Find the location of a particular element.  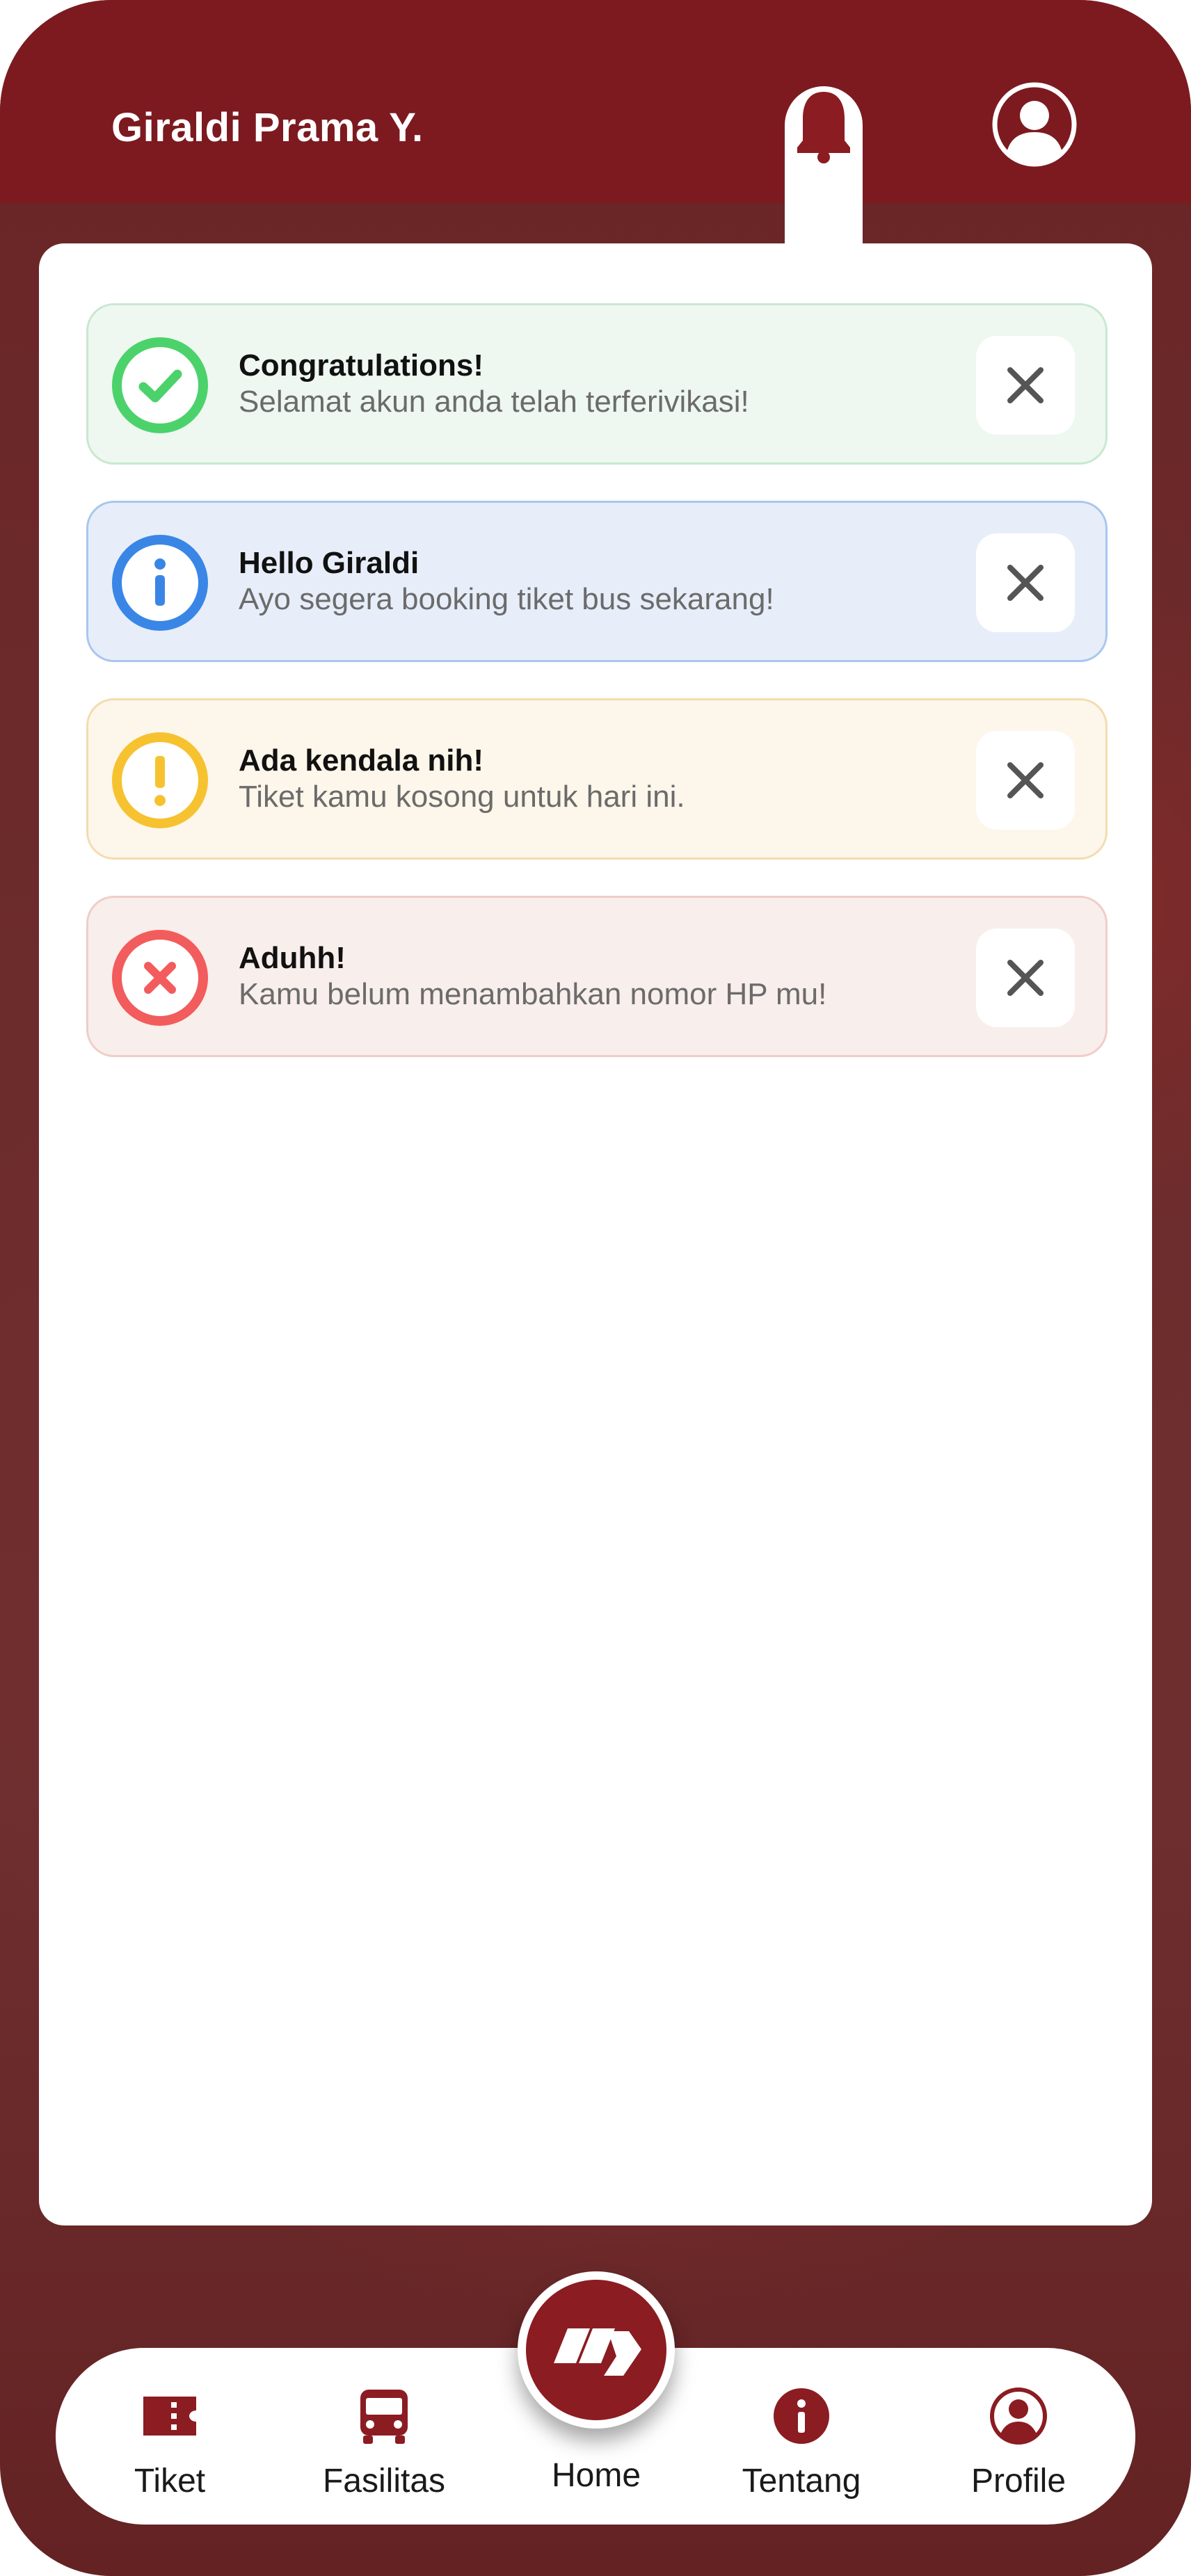

account-icon is located at coordinates (1034, 124).